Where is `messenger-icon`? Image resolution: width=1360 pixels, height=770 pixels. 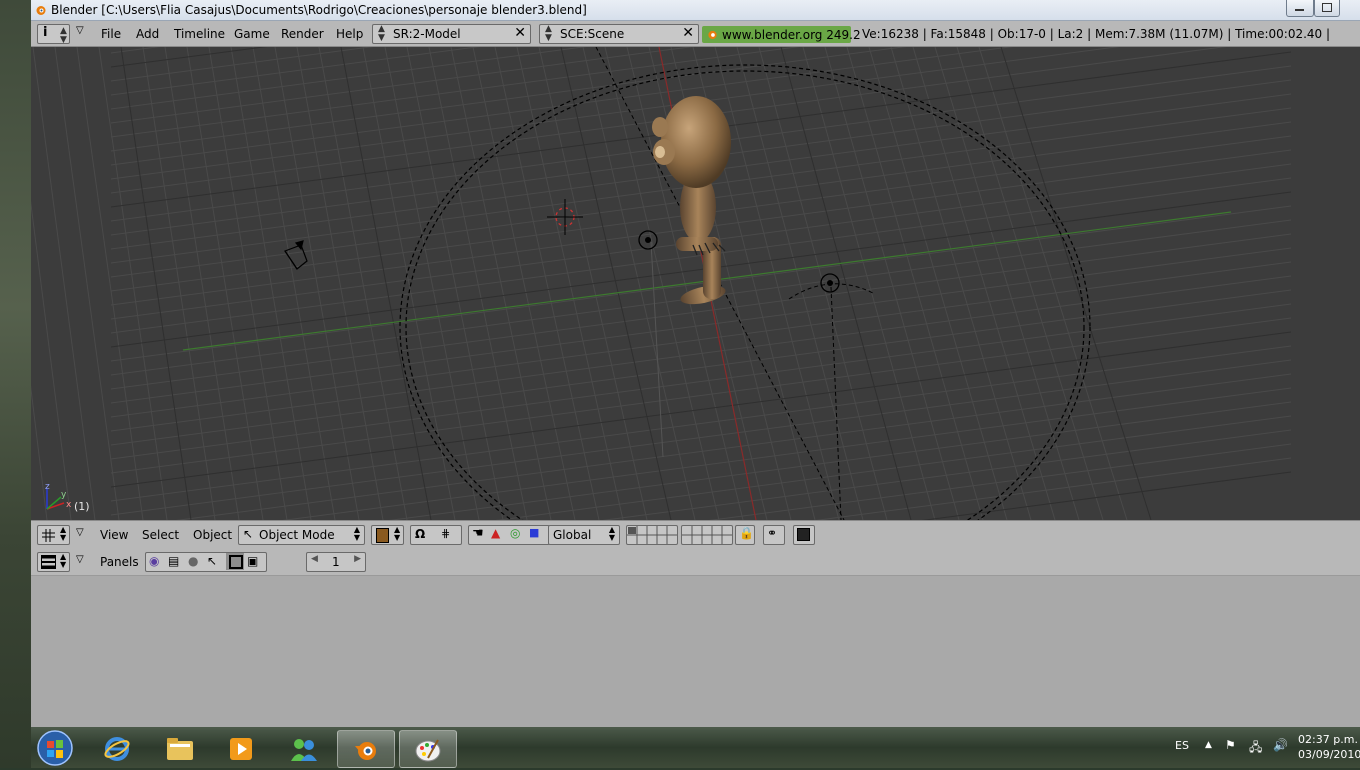
messenger-icon is located at coordinates (304, 750).